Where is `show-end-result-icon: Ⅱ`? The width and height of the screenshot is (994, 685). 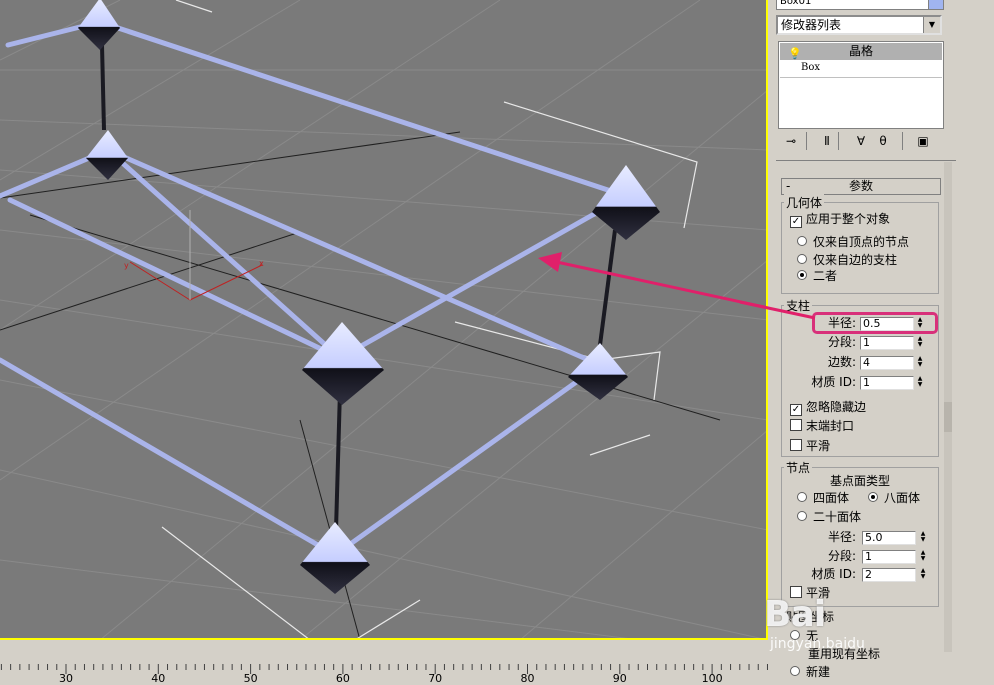 show-end-result-icon: Ⅱ is located at coordinates (827, 141).